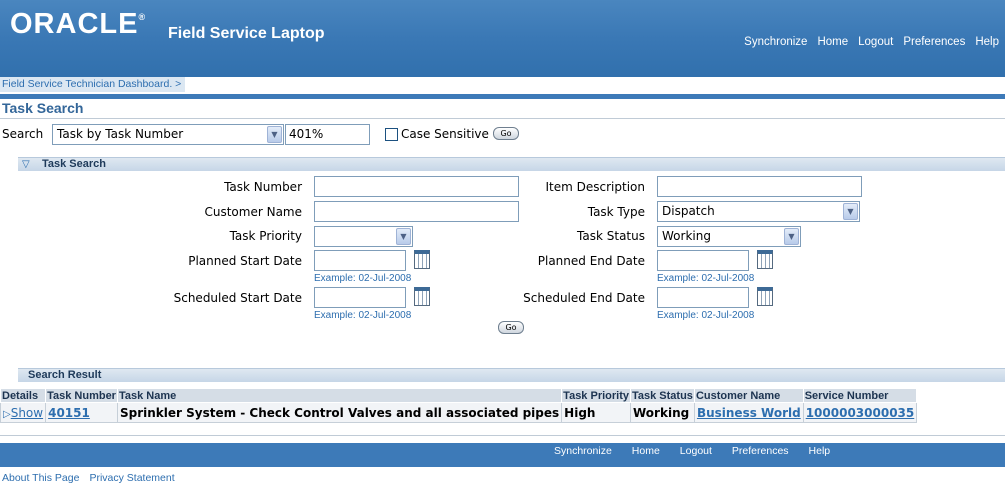 The image size is (1005, 487). I want to click on planned-end-date-label: Planned End Date, so click(591, 261).